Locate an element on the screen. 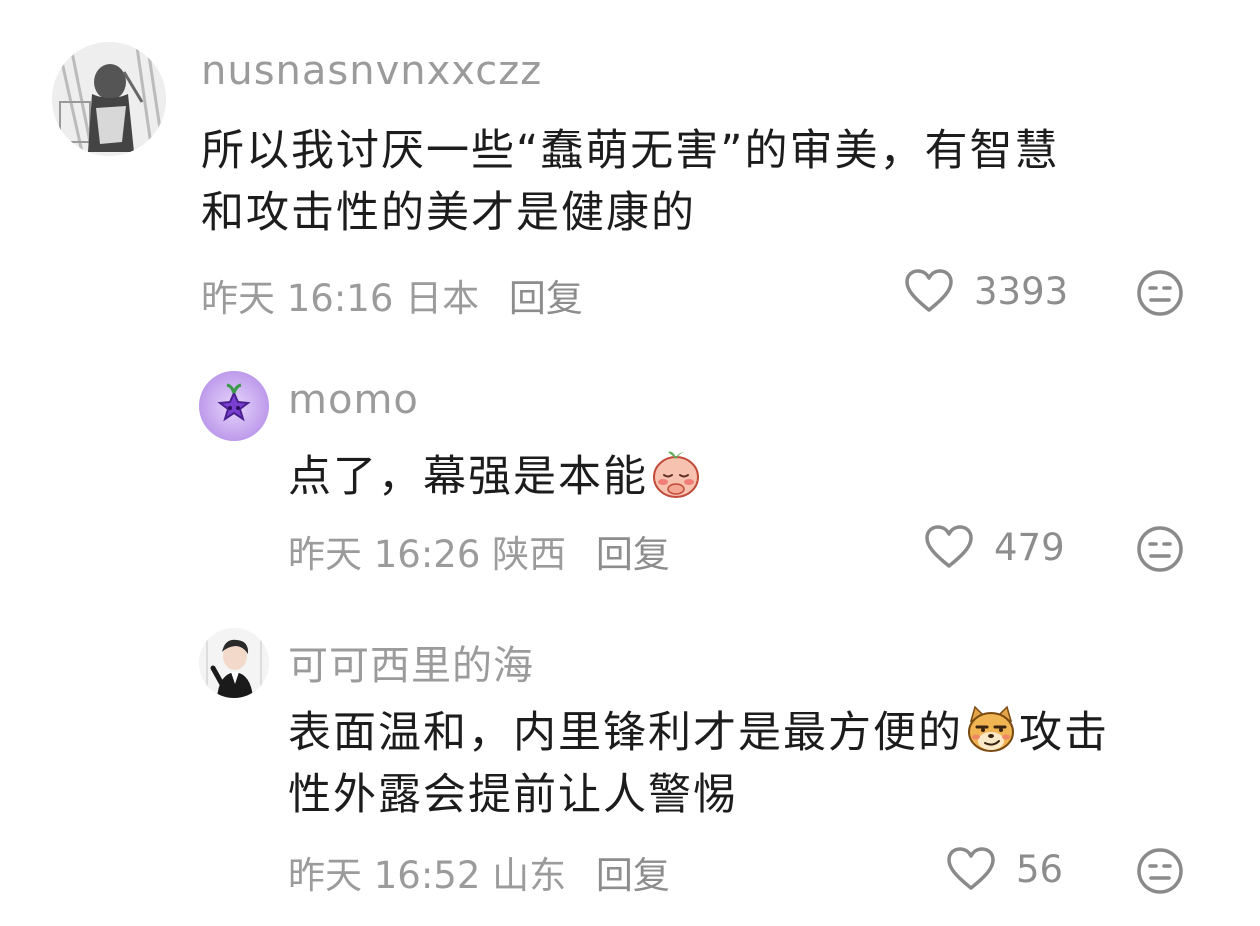 This screenshot has height=926, width=1260. smirking-dog-emoji-icon is located at coordinates (991, 729).